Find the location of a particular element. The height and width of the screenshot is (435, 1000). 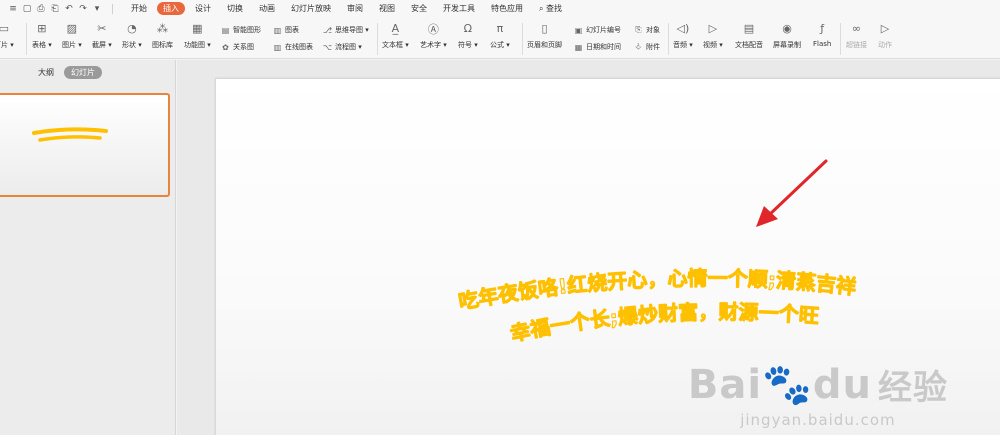

tab-slideshow: 幻灯片放映 is located at coordinates (311, 8).